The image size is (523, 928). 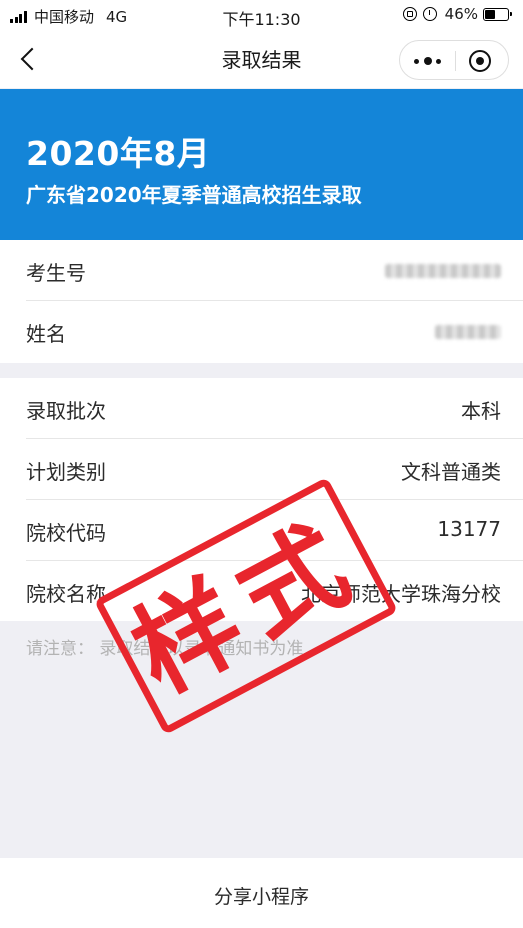 What do you see at coordinates (480, 61) in the screenshot?
I see `close-target-icon` at bounding box center [480, 61].